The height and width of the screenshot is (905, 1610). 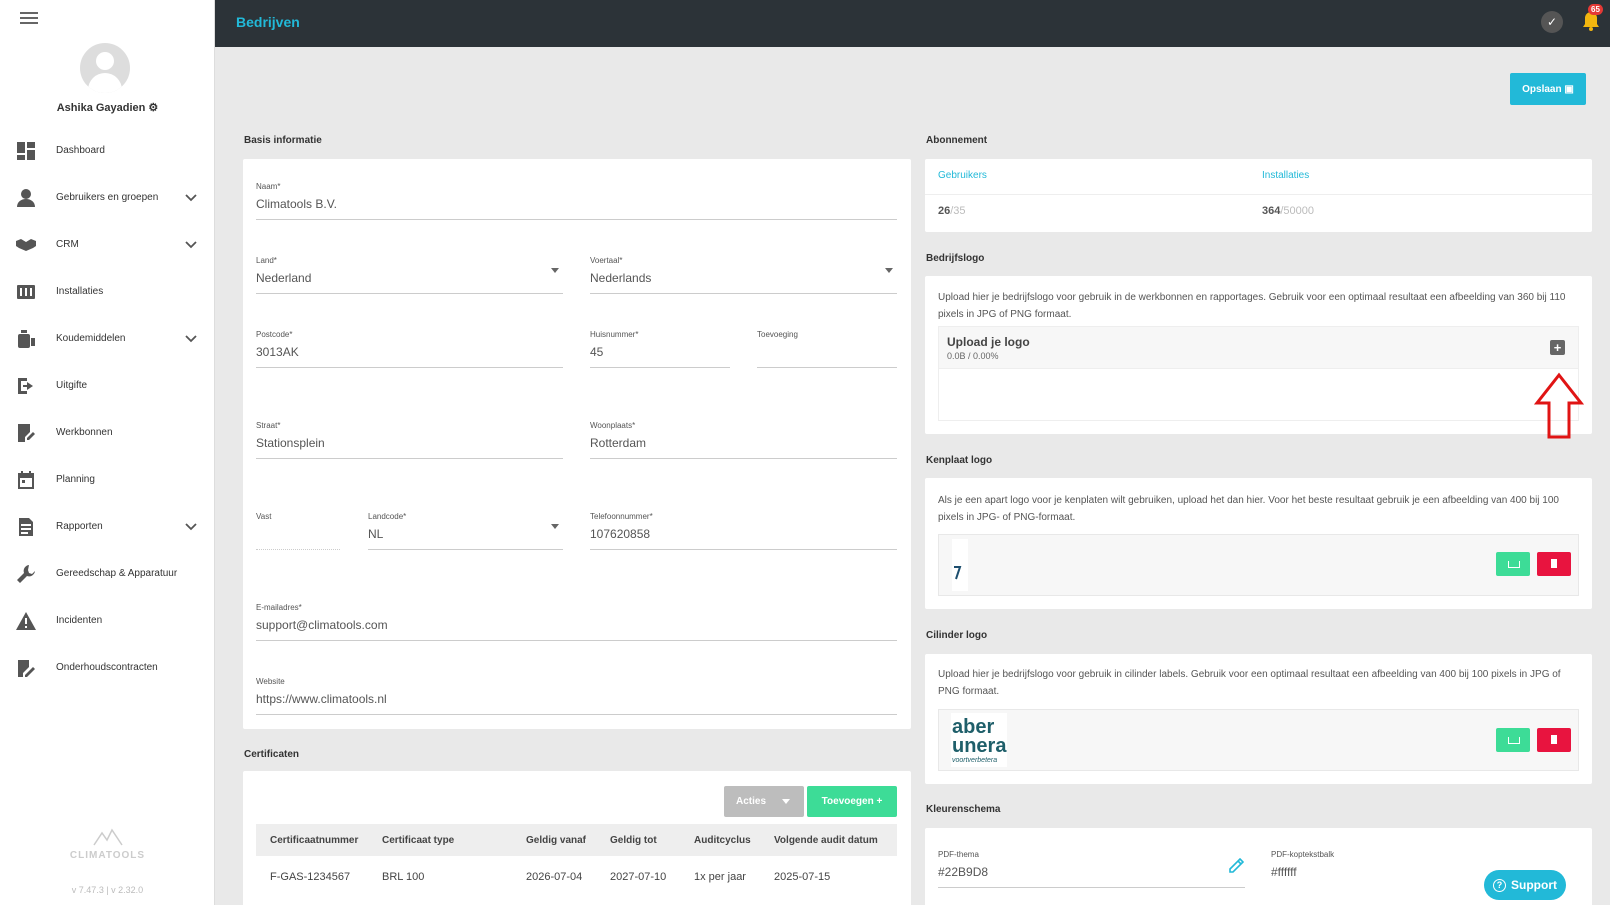 I want to click on sidebar-item-dashboard: Dashboard, so click(x=107, y=150).